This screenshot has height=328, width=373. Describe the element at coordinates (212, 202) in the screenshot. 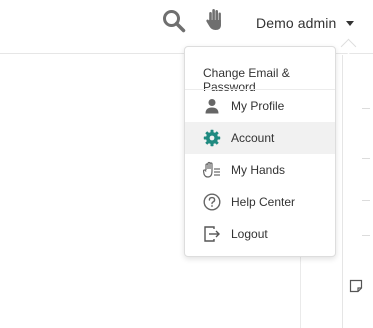

I see `help-circle-icon` at that location.